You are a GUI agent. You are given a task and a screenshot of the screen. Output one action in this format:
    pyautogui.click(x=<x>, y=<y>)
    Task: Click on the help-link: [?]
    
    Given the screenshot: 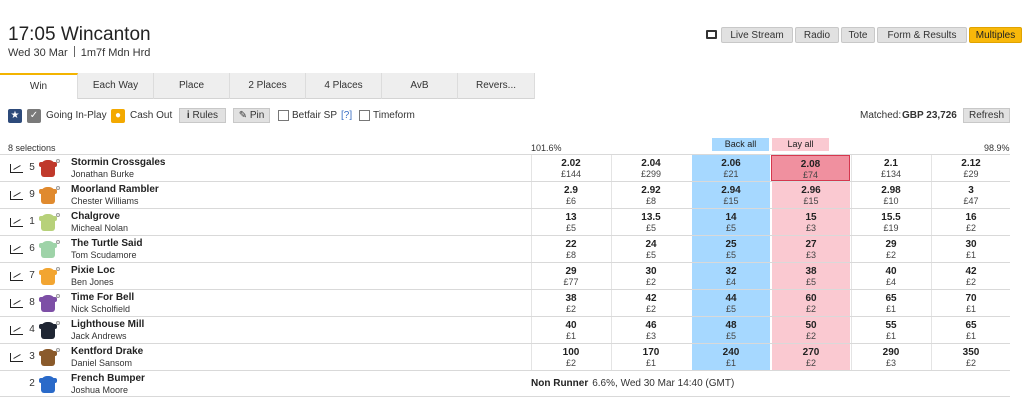 What is the action you would take?
    pyautogui.click(x=346, y=116)
    